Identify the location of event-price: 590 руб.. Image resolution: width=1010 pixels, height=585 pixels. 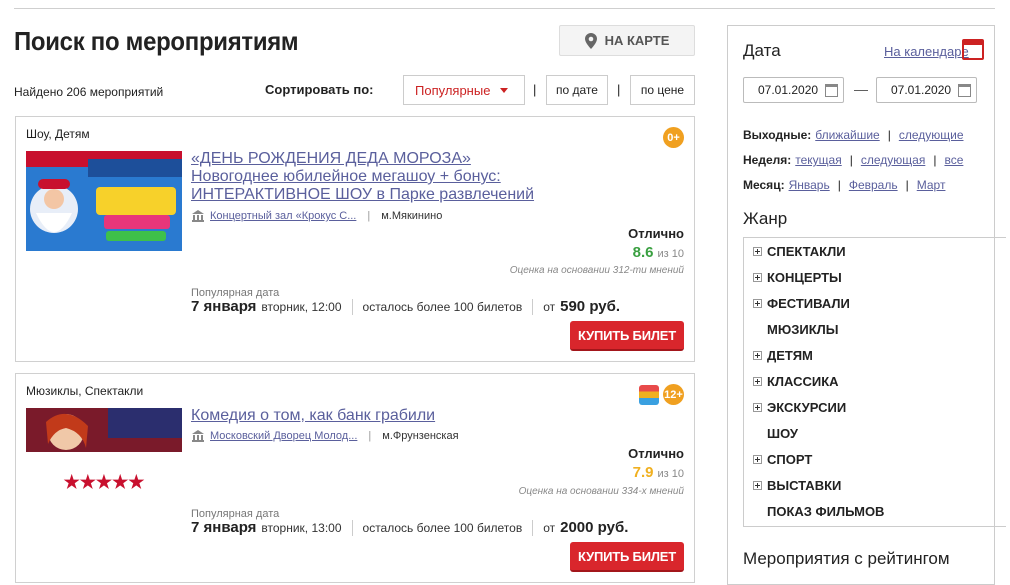
(590, 306).